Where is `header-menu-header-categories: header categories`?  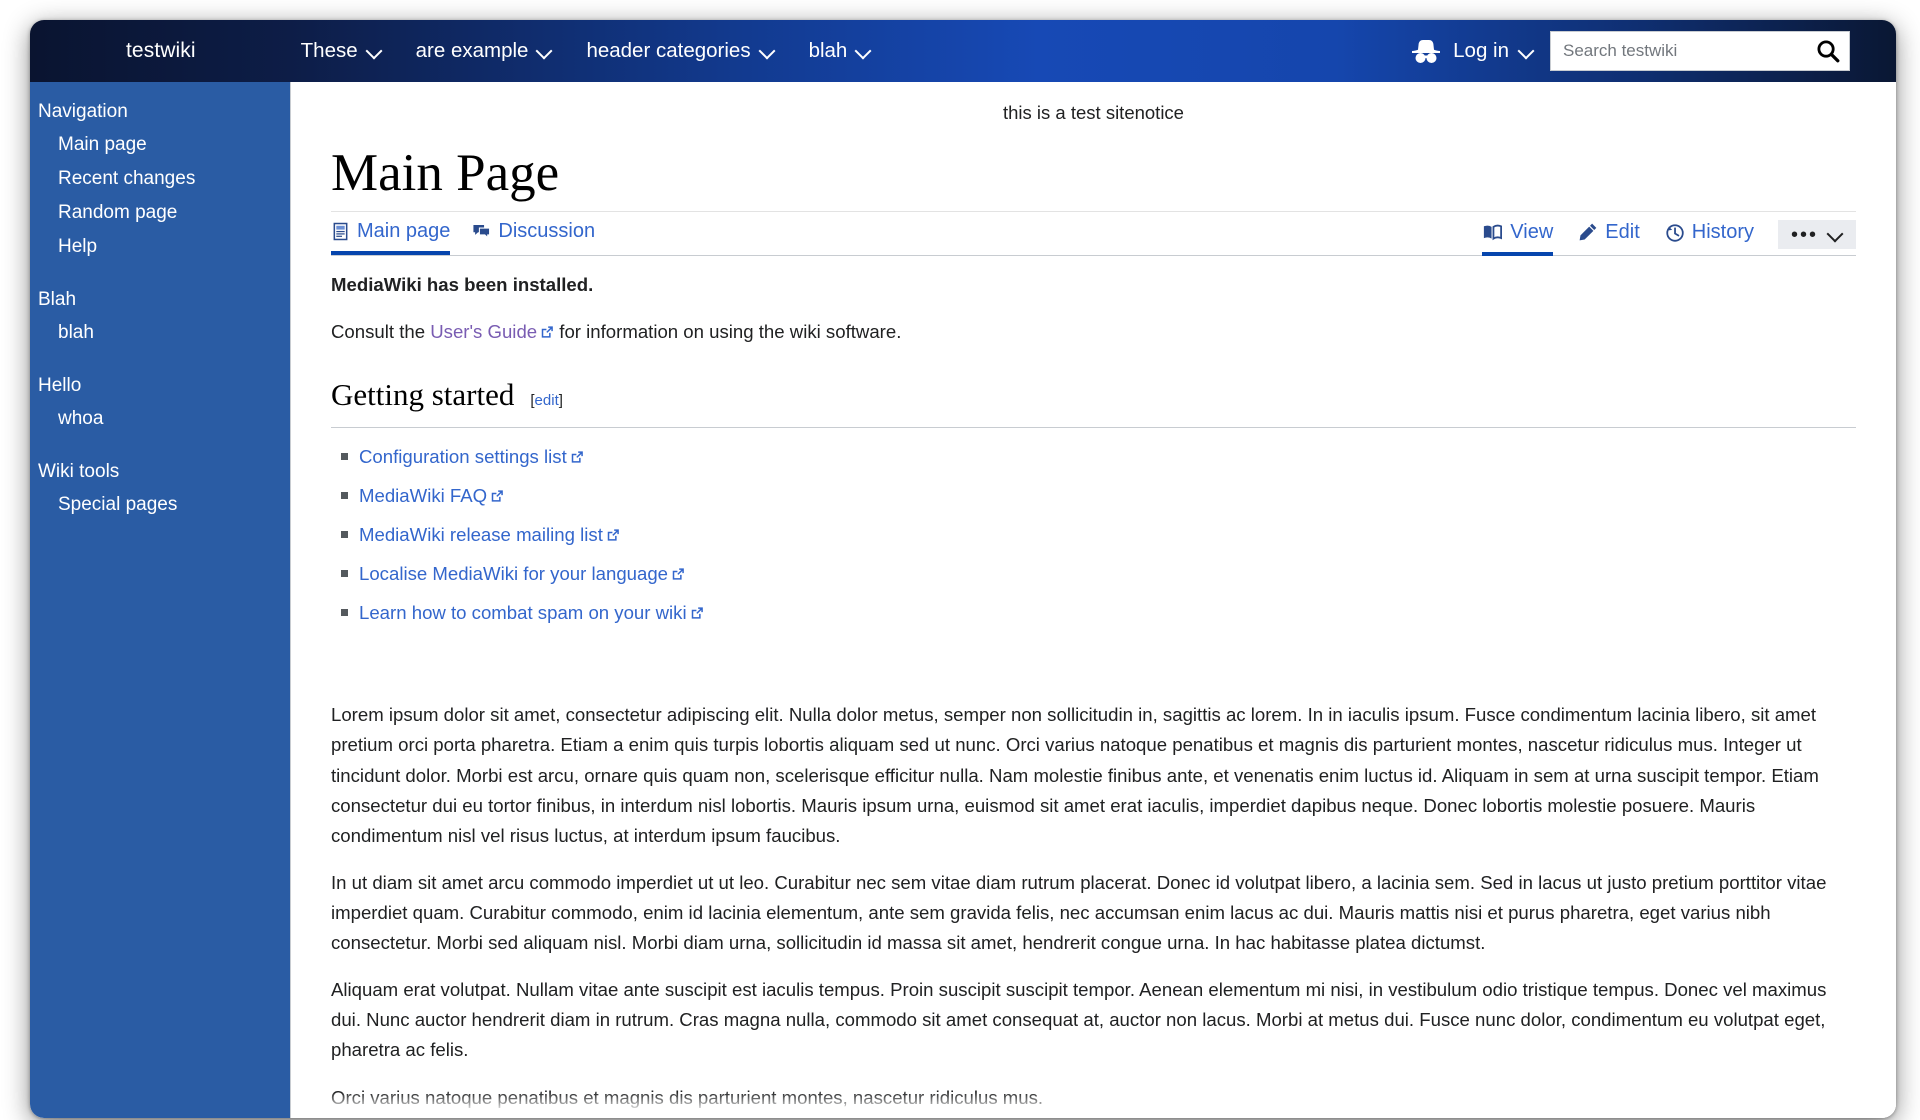 header-menu-header-categories: header categories is located at coordinates (680, 51).